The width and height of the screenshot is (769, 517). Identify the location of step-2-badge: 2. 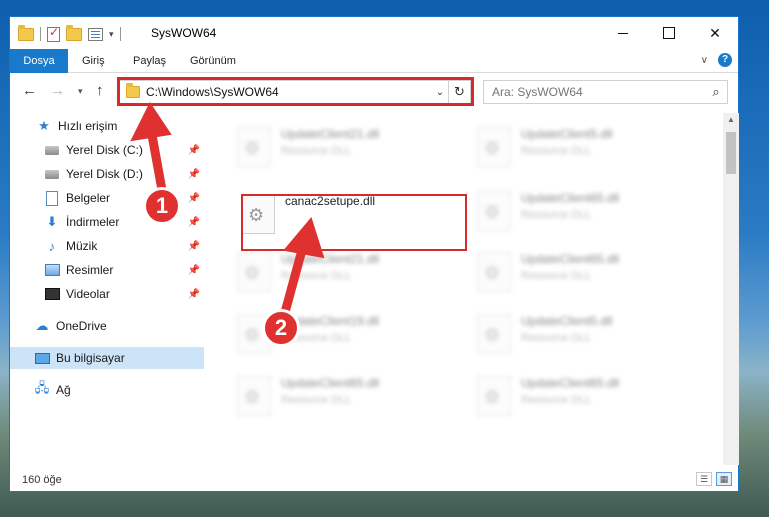
(281, 328).